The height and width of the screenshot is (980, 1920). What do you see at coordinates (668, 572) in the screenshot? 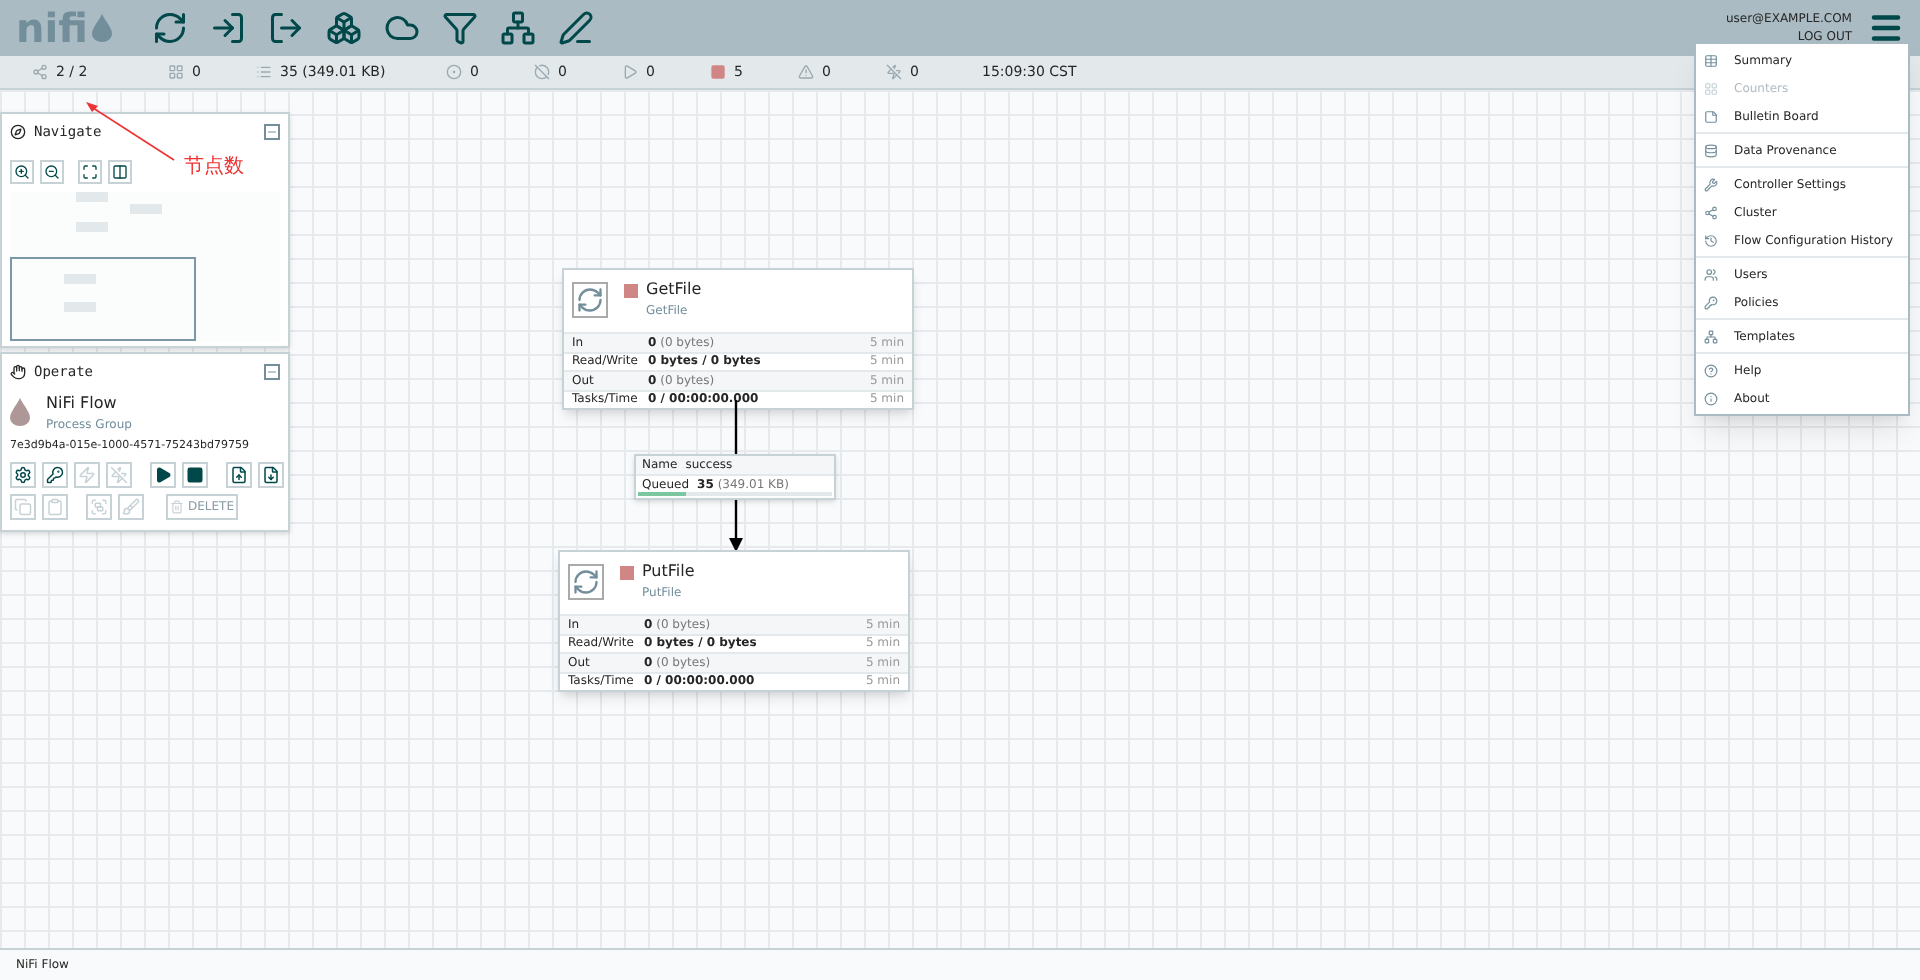
I see `processor-name: PutFile` at bounding box center [668, 572].